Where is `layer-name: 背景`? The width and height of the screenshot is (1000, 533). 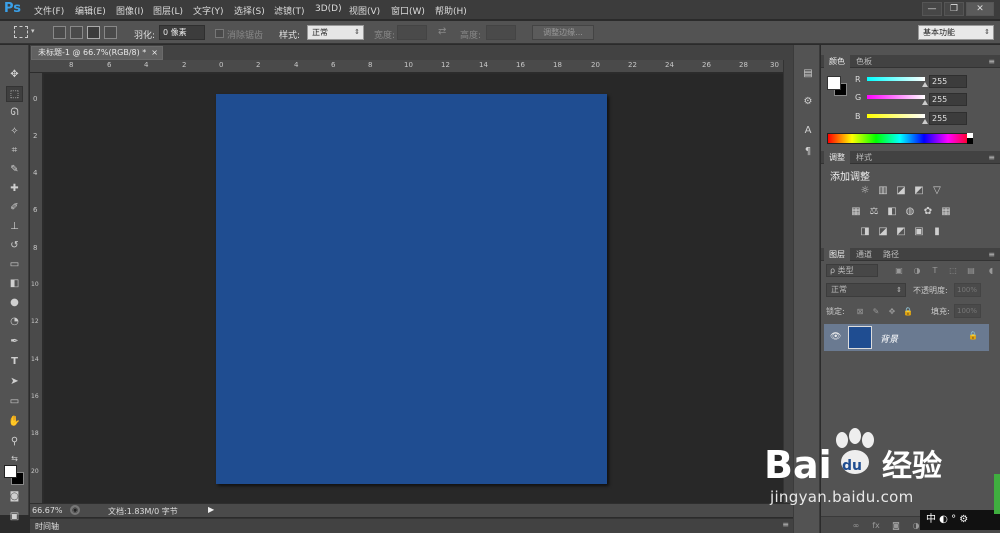 layer-name: 背景 is located at coordinates (889, 338).